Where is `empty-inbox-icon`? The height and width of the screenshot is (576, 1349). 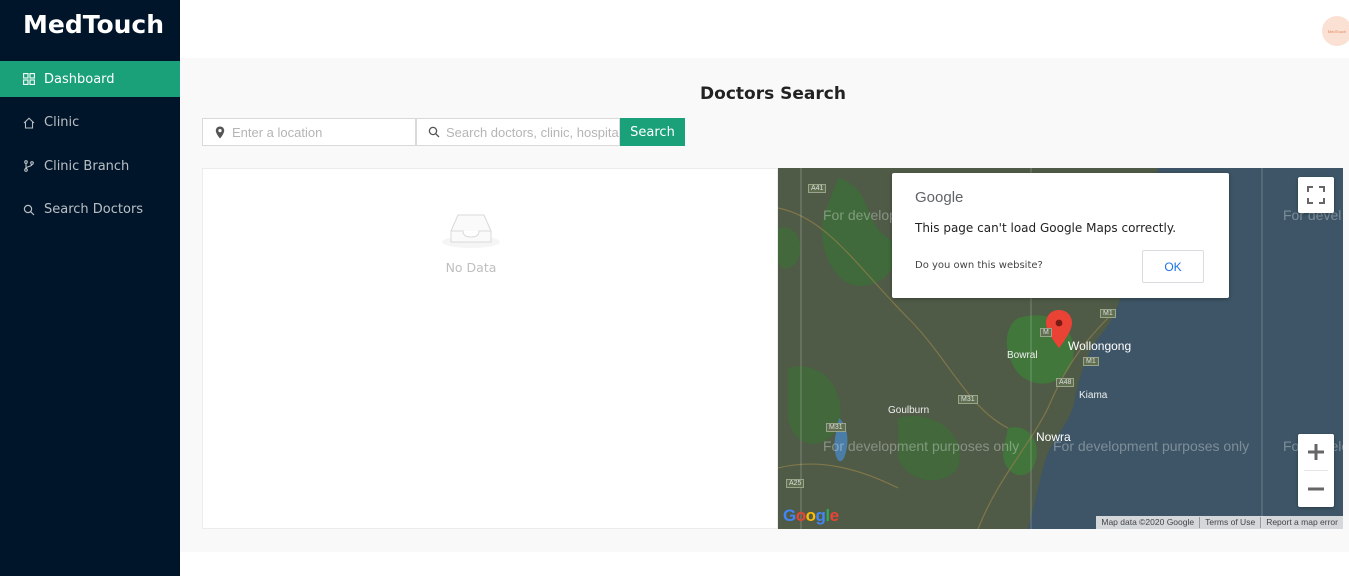 empty-inbox-icon is located at coordinates (471, 231).